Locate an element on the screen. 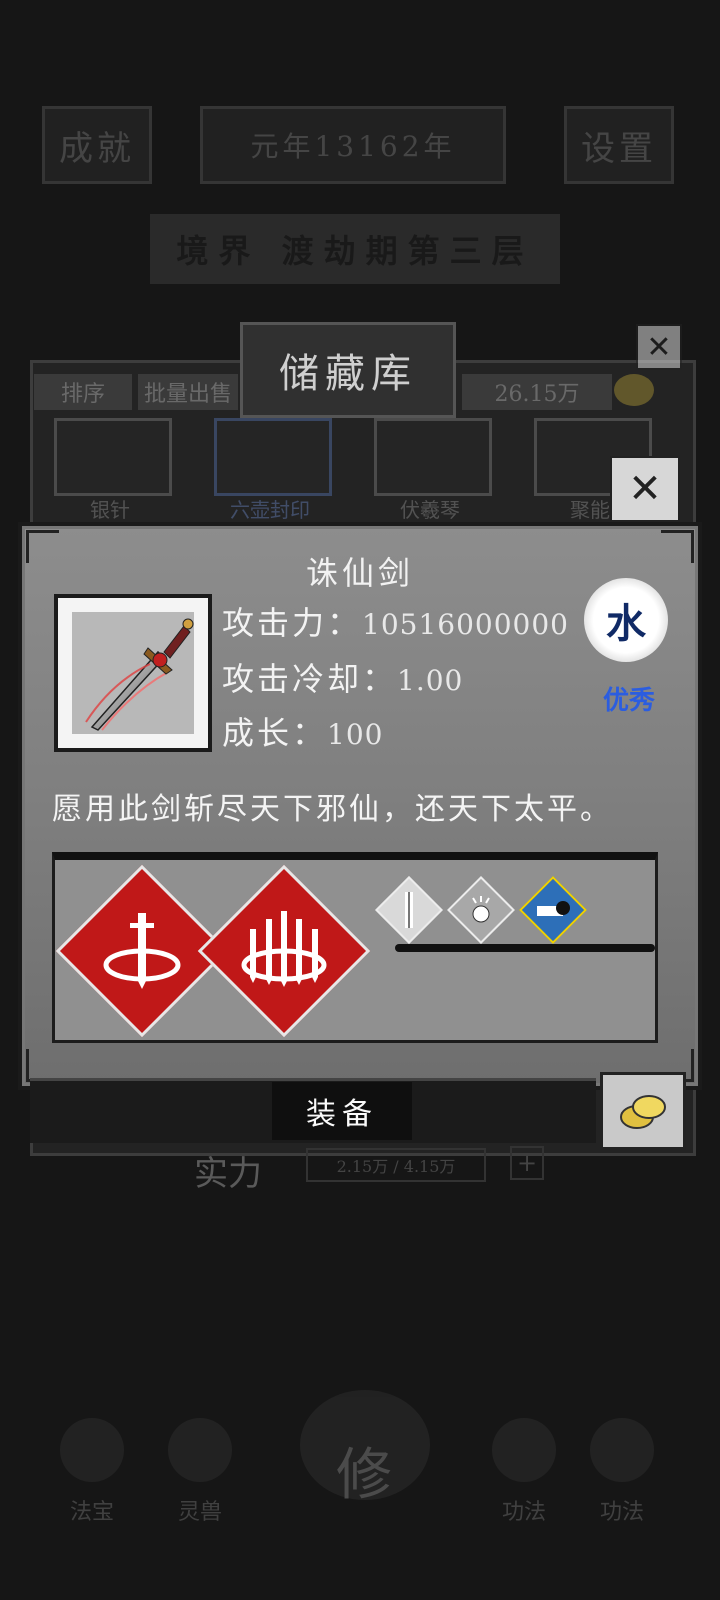  technique-nav-icon is located at coordinates (622, 1450).